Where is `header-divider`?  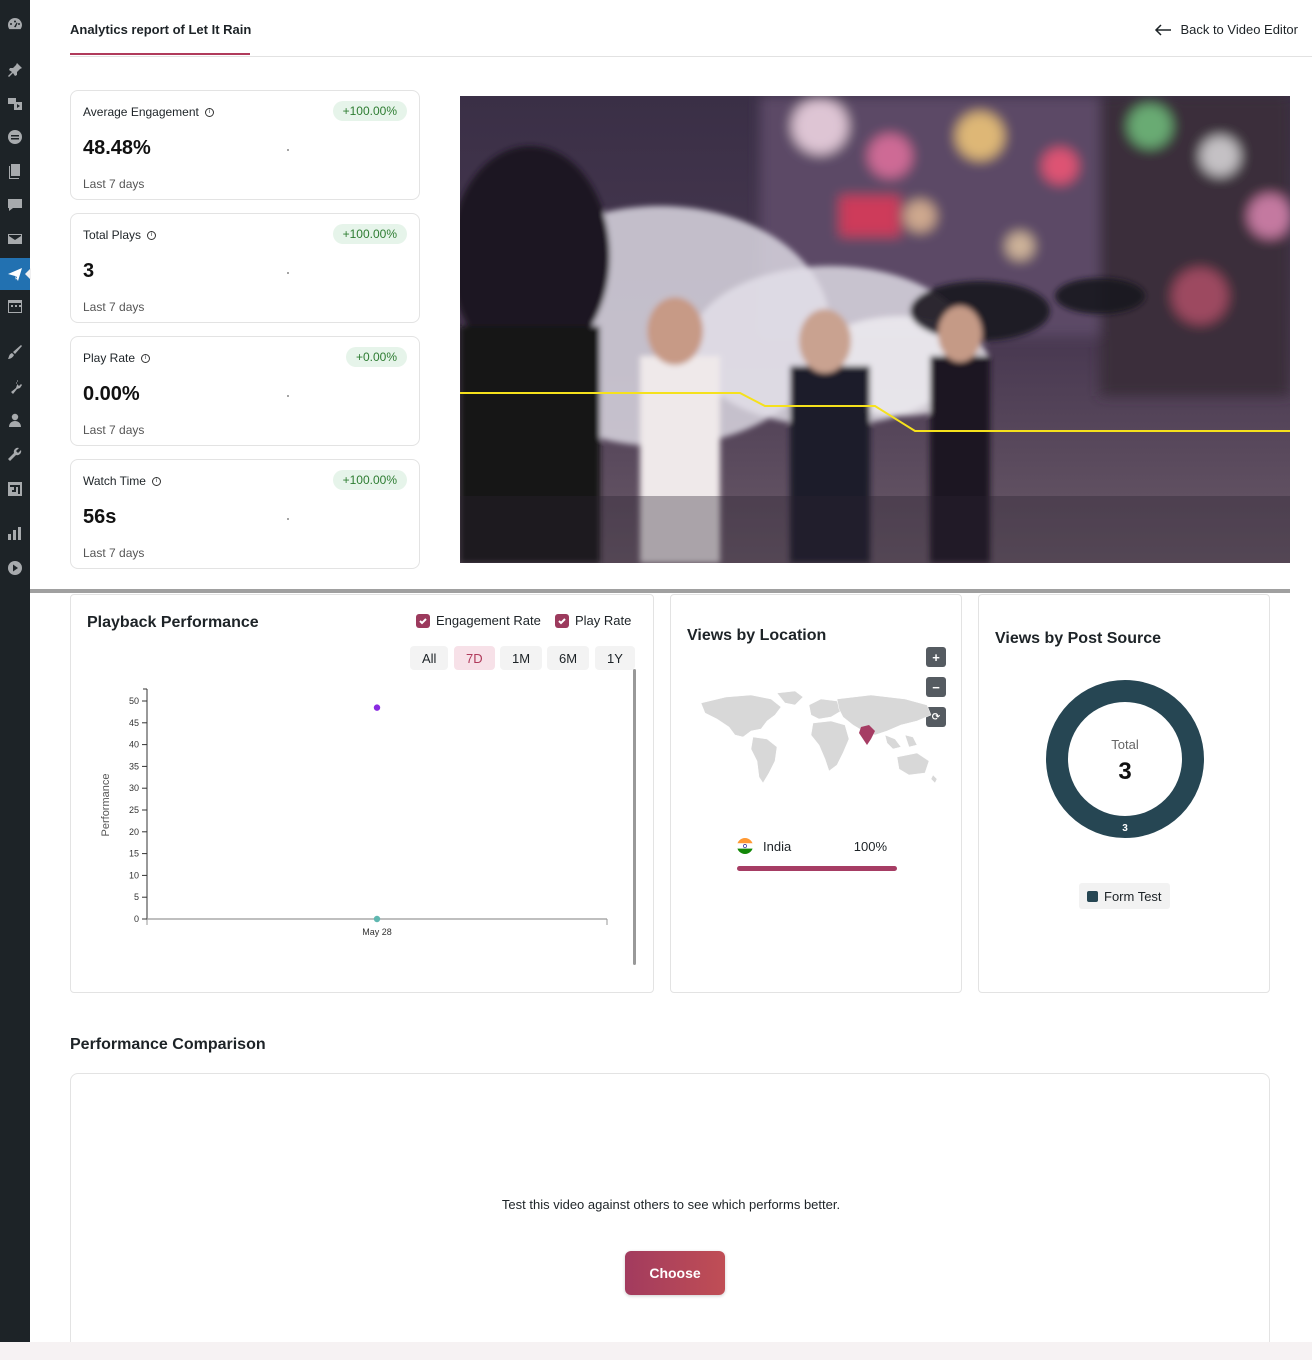
header-divider is located at coordinates (691, 56).